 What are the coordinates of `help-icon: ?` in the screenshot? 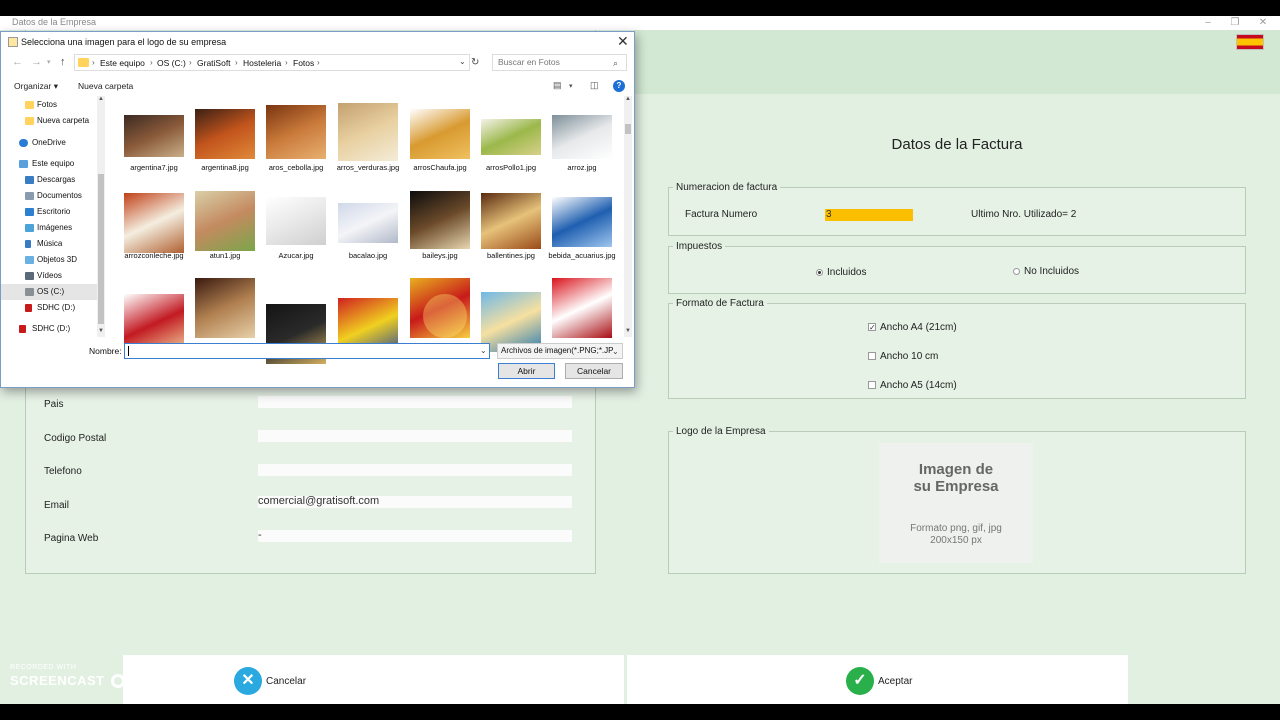 It's located at (619, 86).